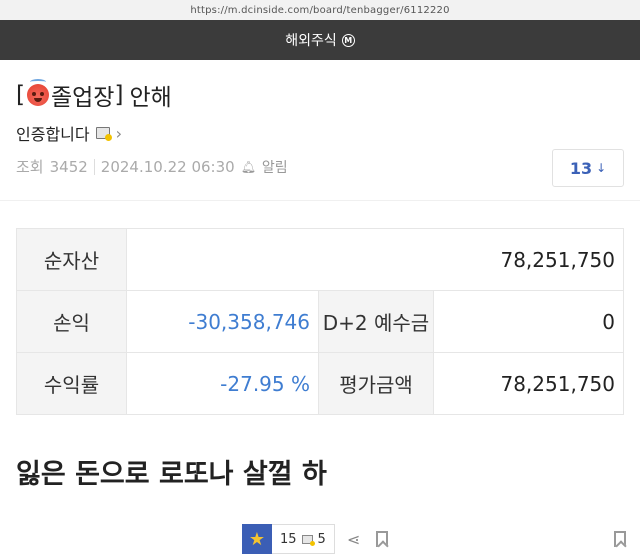 This screenshot has height=559, width=640. Describe the element at coordinates (382, 539) in the screenshot. I see `bookmark-icon` at that location.